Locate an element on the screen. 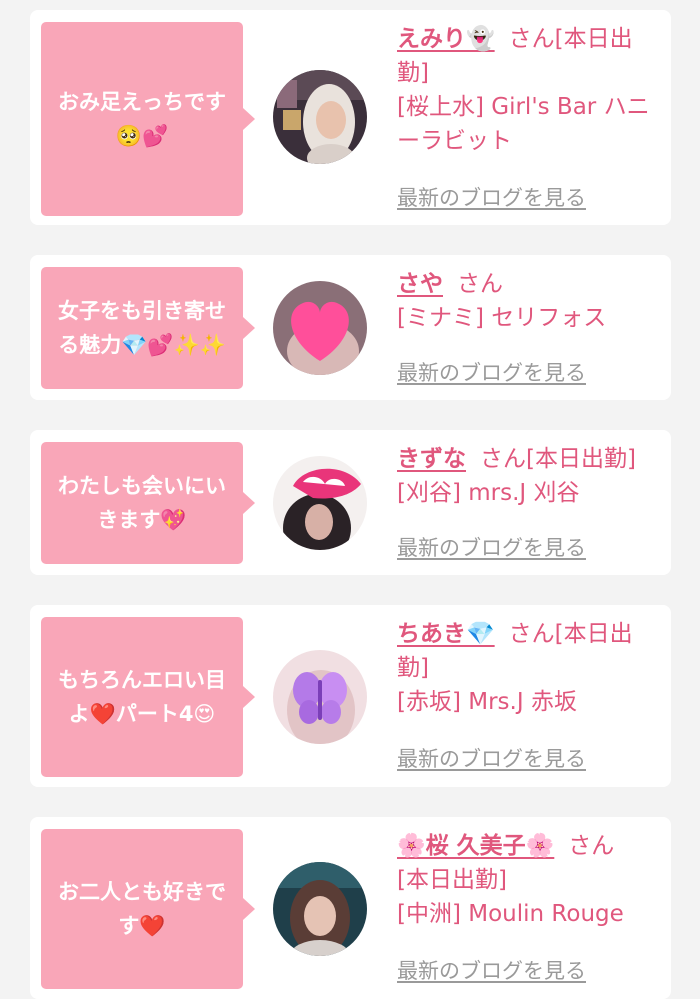  cast-name-link: さや is located at coordinates (420, 284).